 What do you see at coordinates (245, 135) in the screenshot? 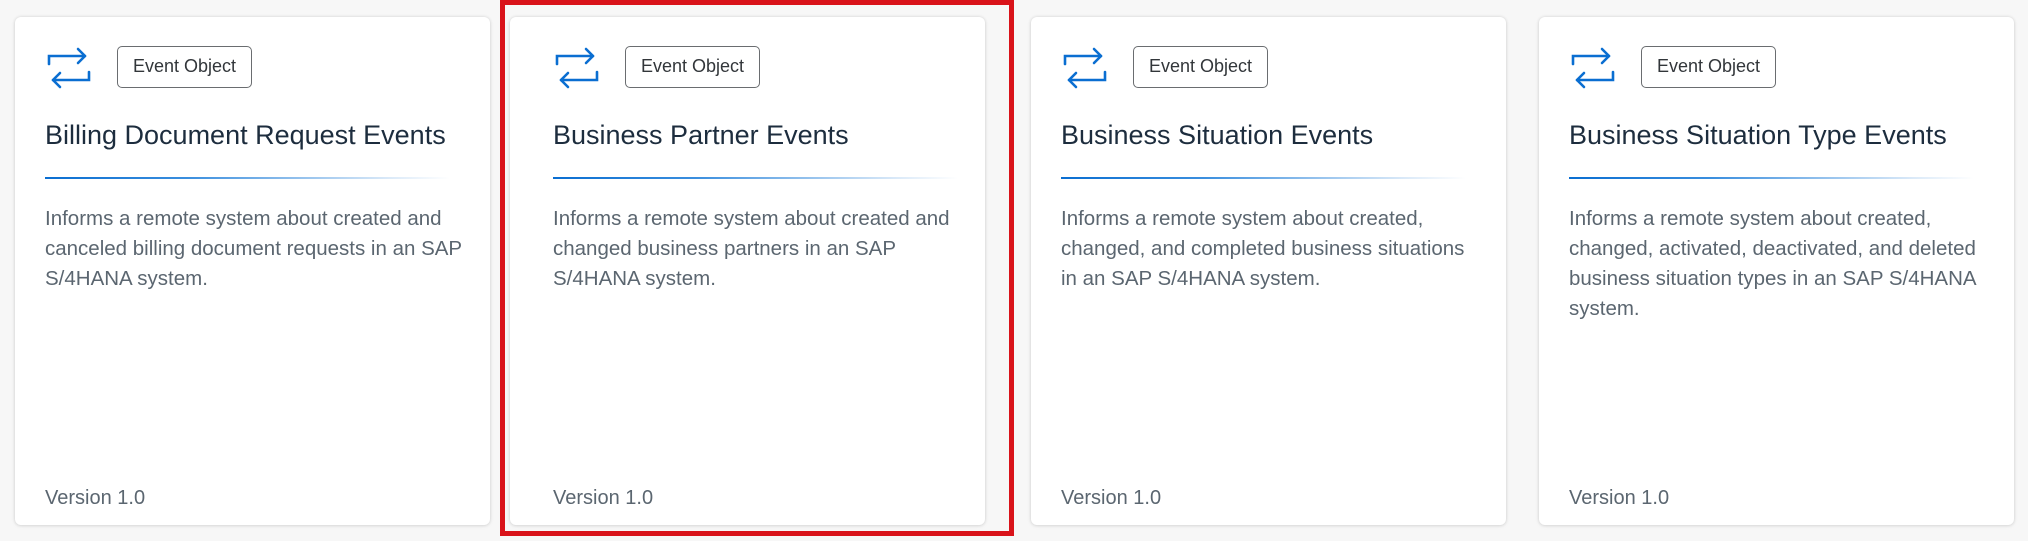
I see `card-title: Billing Document Request Events` at bounding box center [245, 135].